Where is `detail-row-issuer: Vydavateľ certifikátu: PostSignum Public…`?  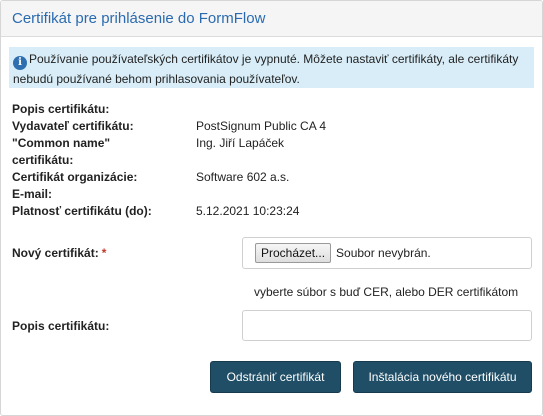
detail-row-issuer: Vydavateľ certifikátu: PostSignum Public… is located at coordinates (262, 126).